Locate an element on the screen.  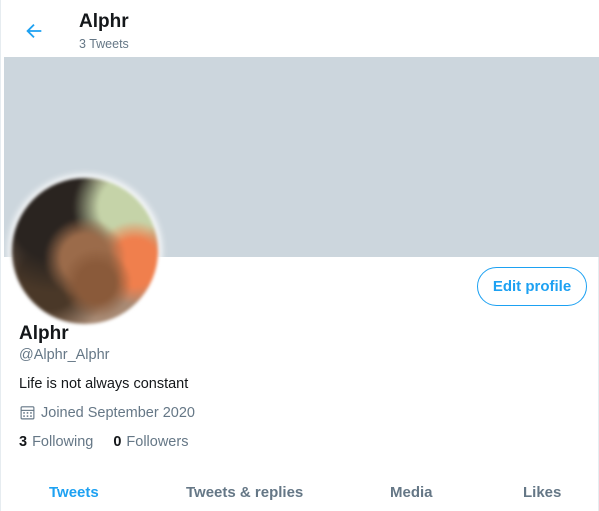
following-count: 3 is located at coordinates (23, 442).